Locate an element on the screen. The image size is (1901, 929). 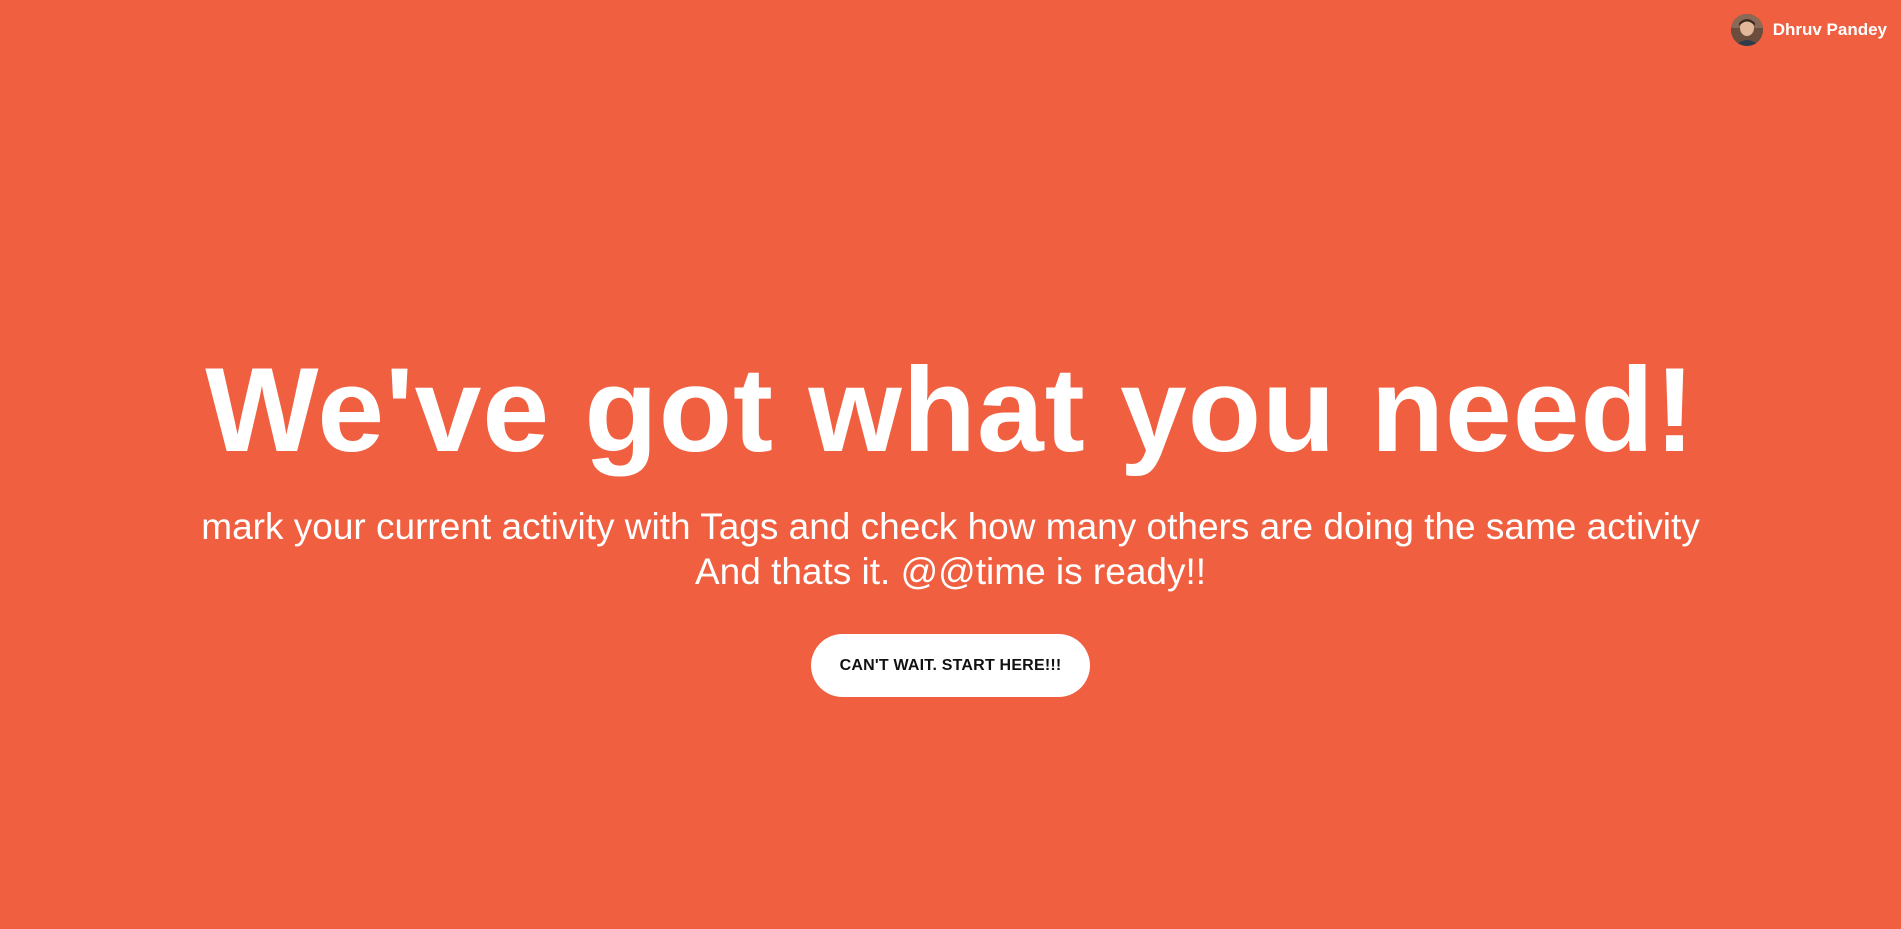
start-button: CAN'T WAIT. START HERE!!! is located at coordinates (950, 665).